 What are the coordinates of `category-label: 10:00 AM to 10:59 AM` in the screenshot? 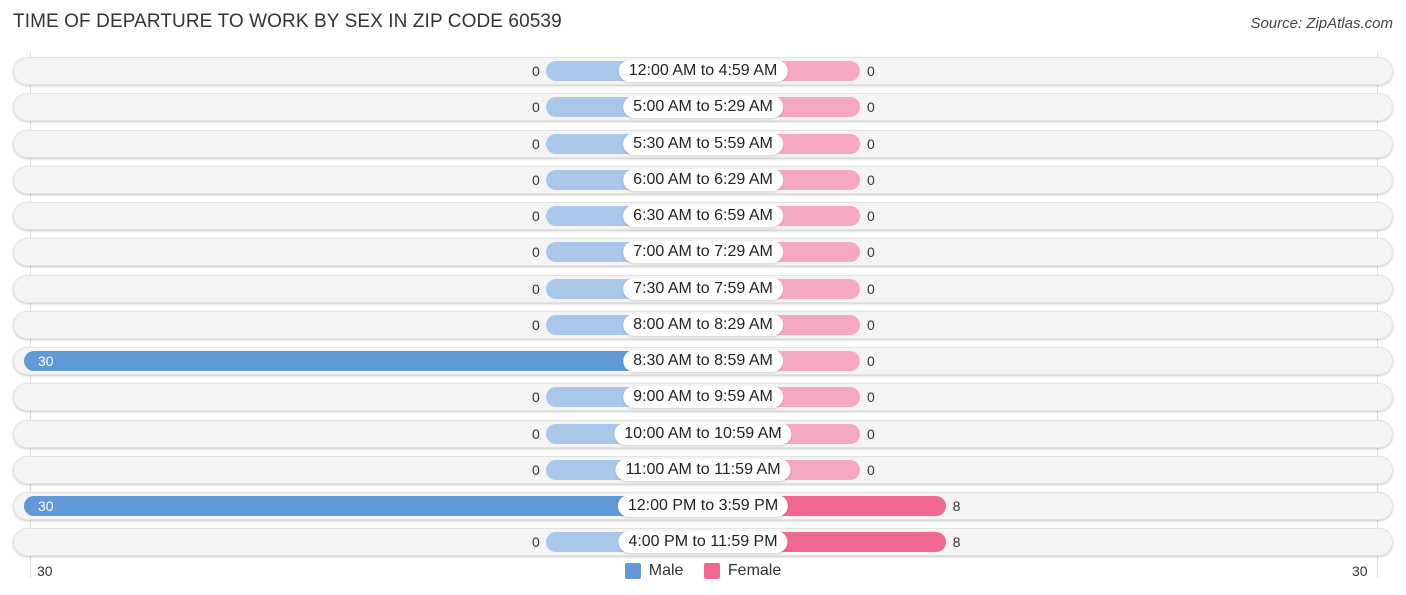 It's located at (703, 433).